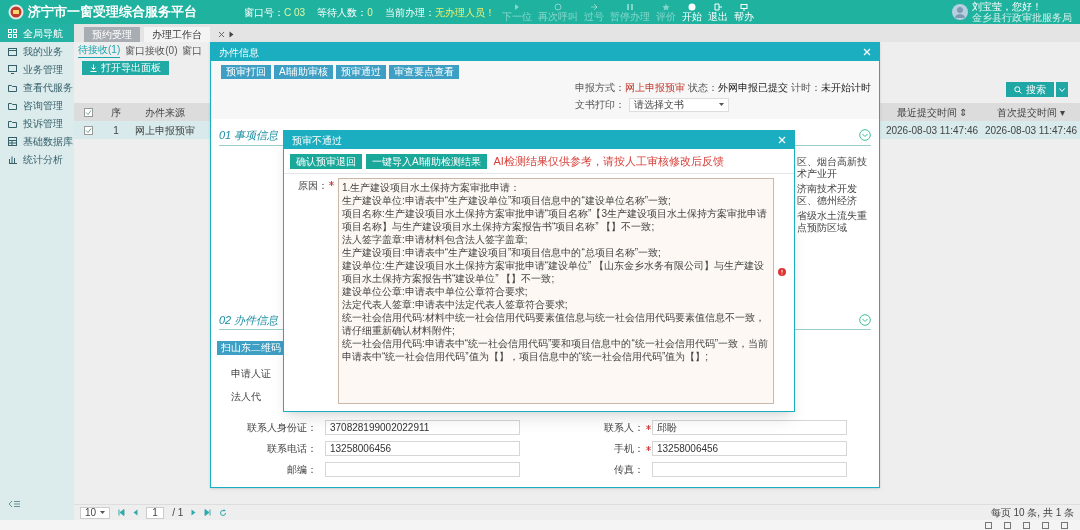 The image size is (1080, 530). I want to click on page-summary: 每页 10 条, 共 1 条, so click(1032, 513).